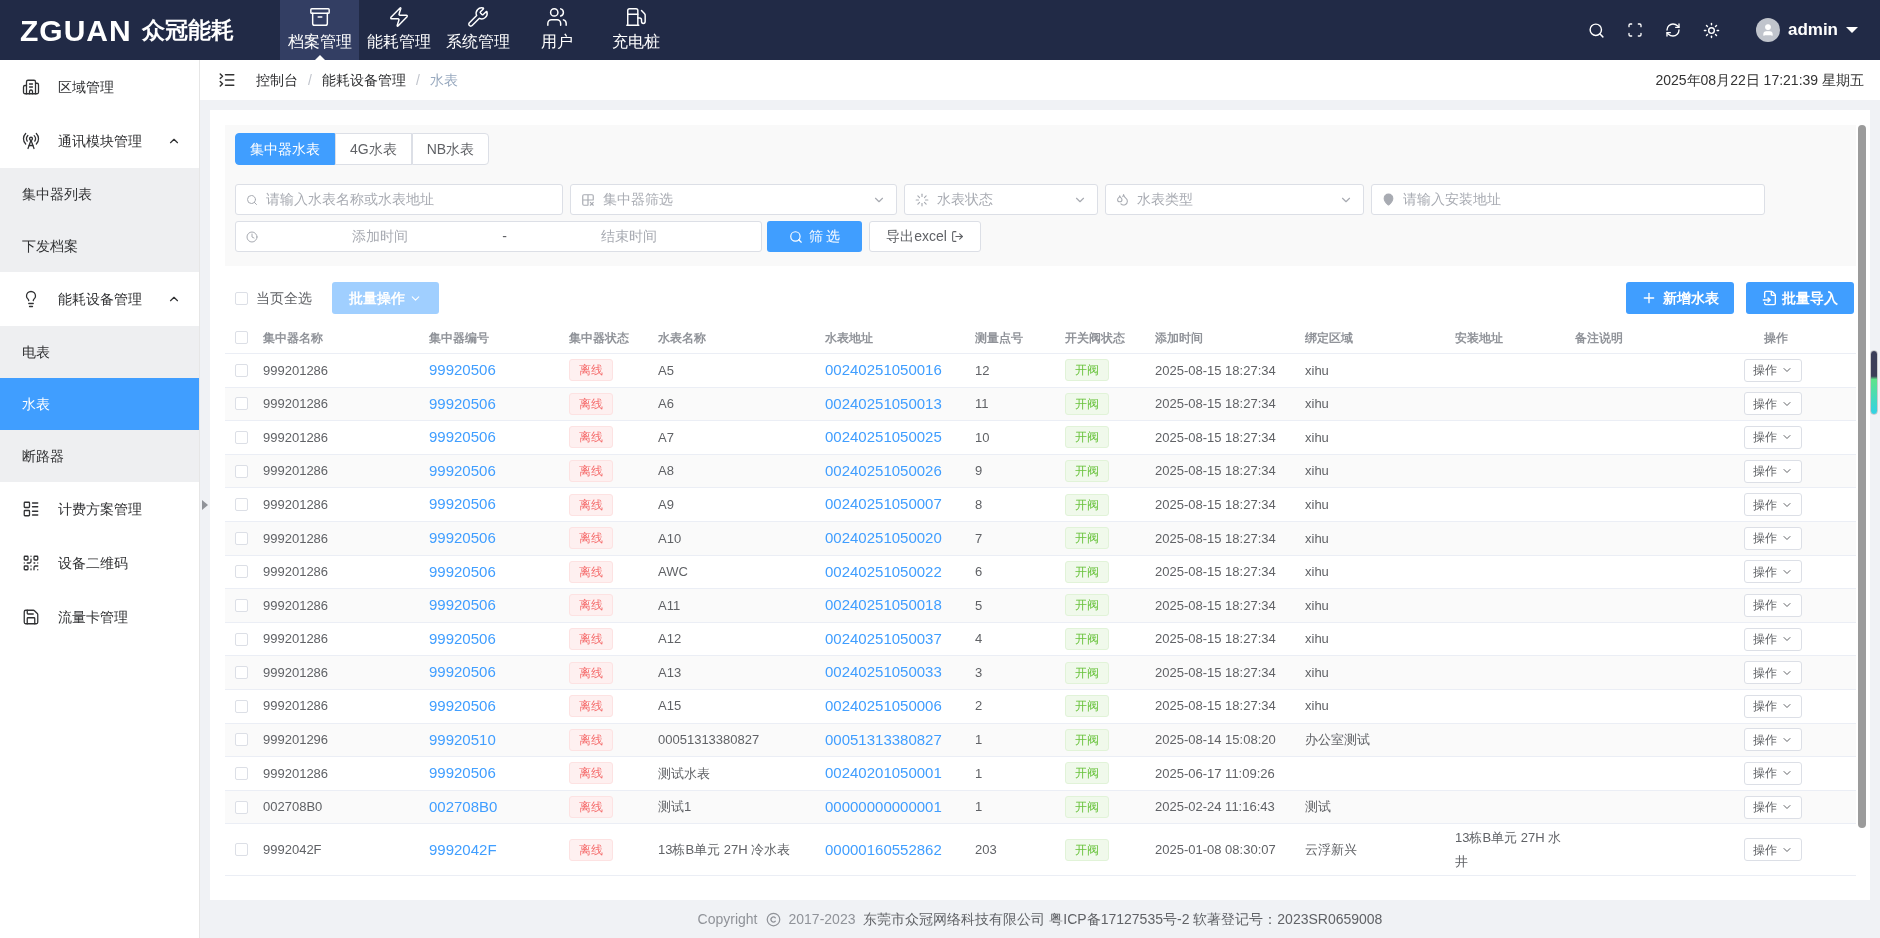 This screenshot has width=1880, height=938. I want to click on sidebar-subitem: 水表, so click(99, 404).